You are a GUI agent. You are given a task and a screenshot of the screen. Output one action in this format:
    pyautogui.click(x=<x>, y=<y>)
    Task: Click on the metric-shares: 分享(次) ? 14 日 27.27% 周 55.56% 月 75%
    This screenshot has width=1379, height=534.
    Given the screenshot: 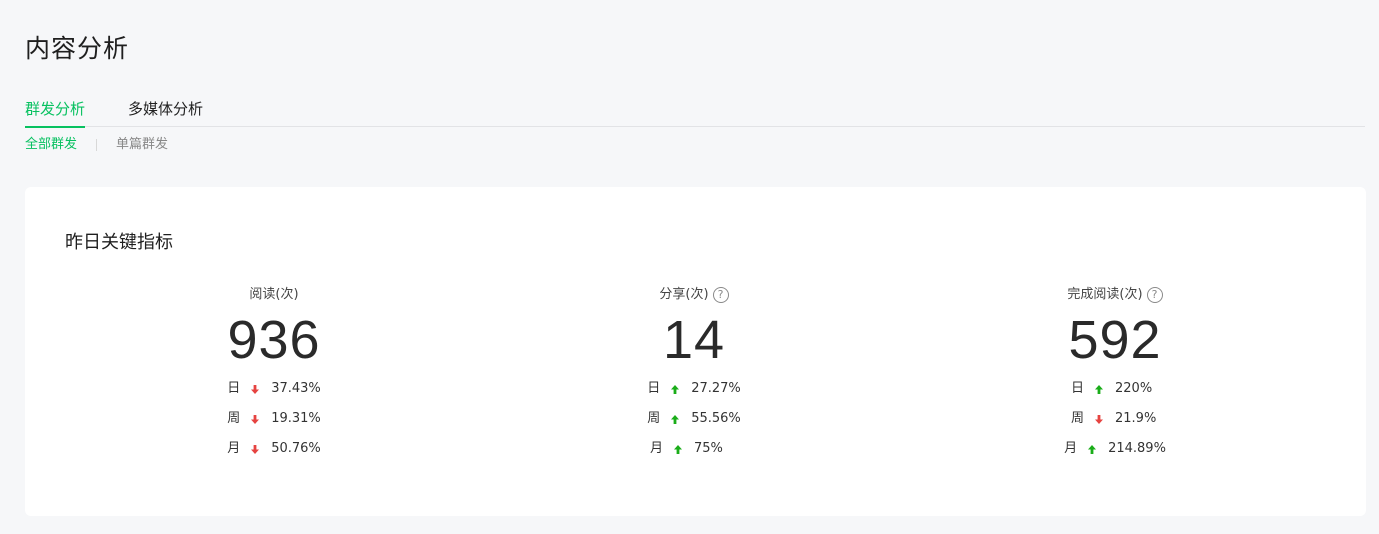 What is the action you would take?
    pyautogui.click(x=694, y=373)
    